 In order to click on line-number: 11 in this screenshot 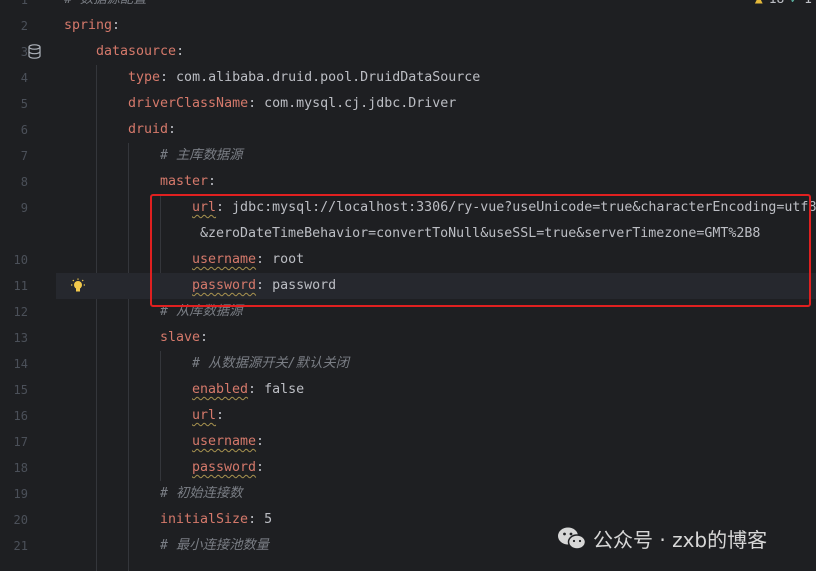, I will do `click(20, 286)`.